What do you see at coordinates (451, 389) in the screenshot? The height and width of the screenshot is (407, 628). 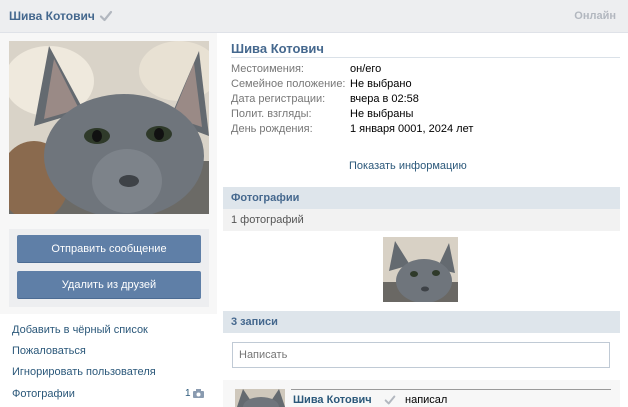 I see `post-divider` at bounding box center [451, 389].